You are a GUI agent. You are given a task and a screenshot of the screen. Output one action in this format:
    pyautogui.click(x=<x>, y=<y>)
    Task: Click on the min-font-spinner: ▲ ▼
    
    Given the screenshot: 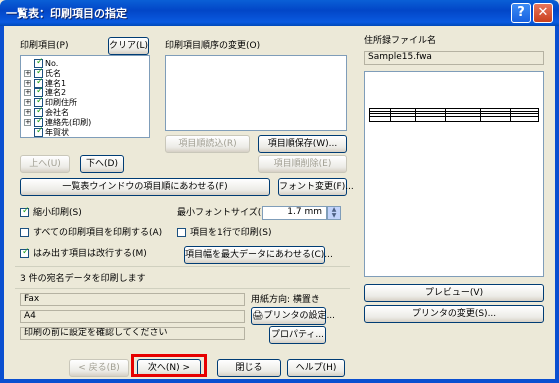 What is the action you would take?
    pyautogui.click(x=334, y=213)
    